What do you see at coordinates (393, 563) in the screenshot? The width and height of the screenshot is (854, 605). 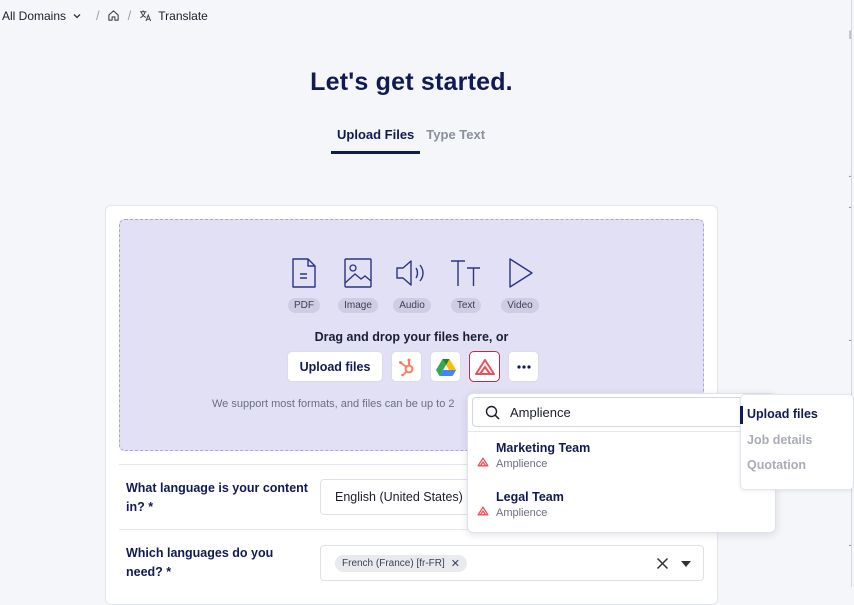 I see `language-tag-label: French (France) [fr-FR]` at bounding box center [393, 563].